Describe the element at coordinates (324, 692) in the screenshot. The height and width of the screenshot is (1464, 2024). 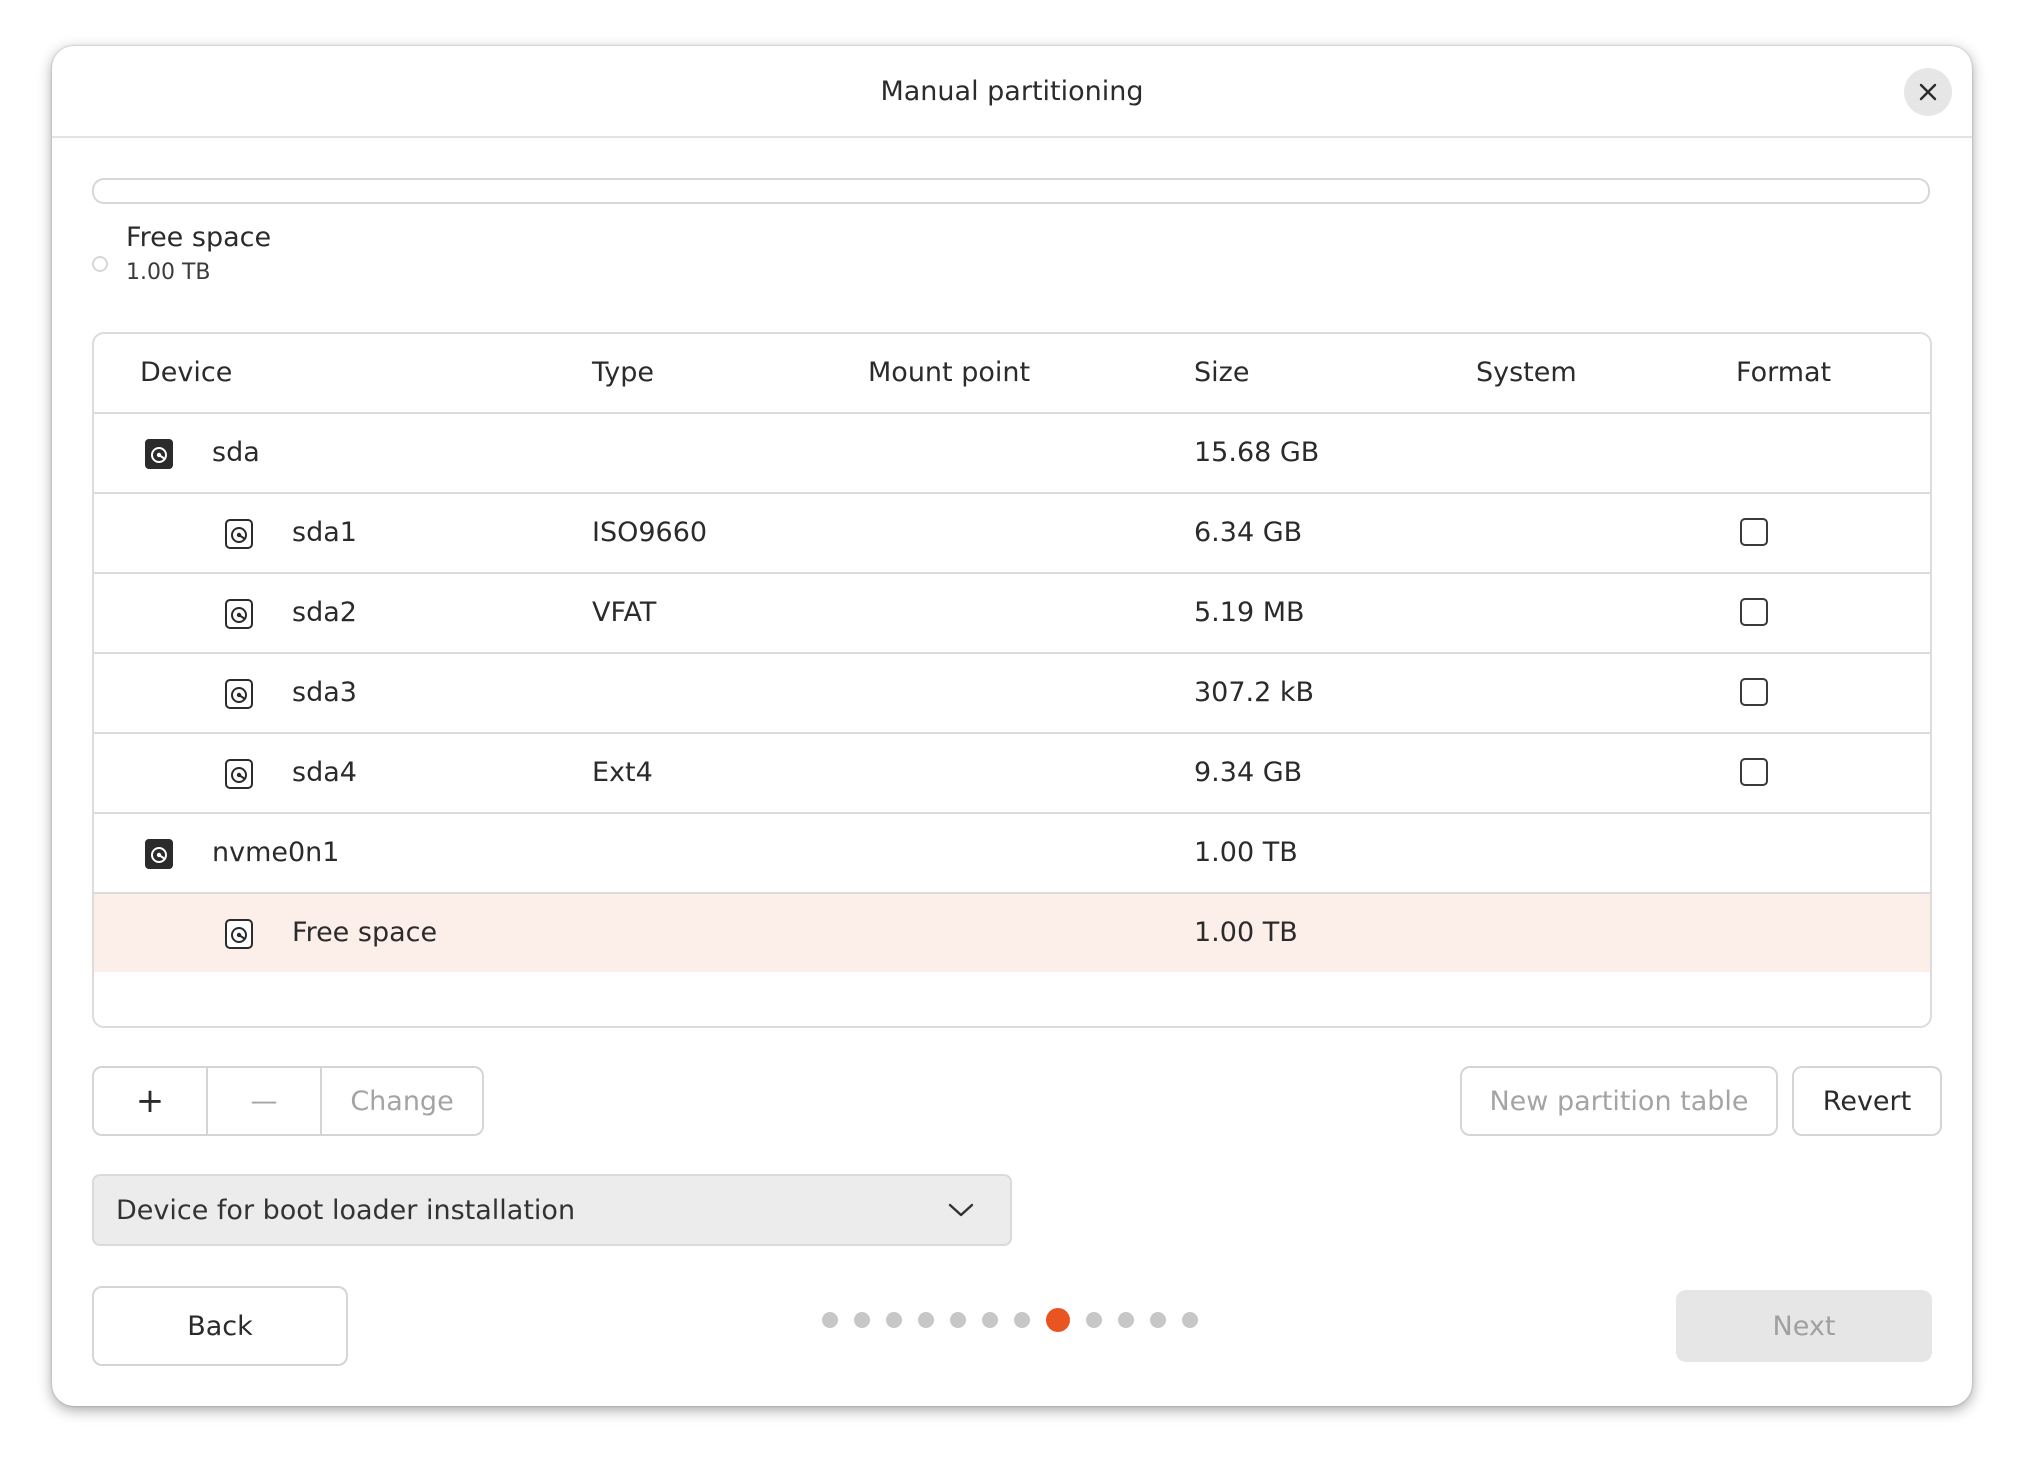
I see `device-name: sda3` at that location.